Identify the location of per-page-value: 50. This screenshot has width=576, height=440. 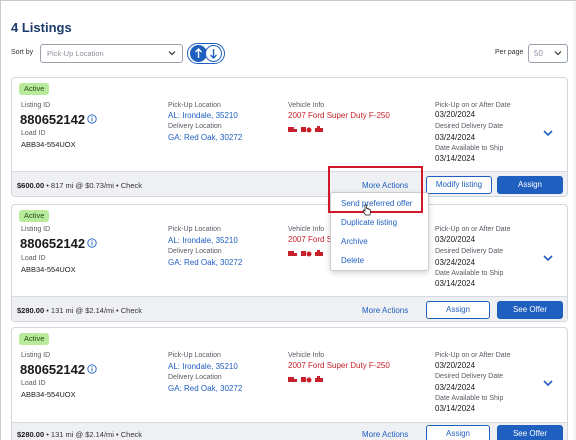
(538, 53).